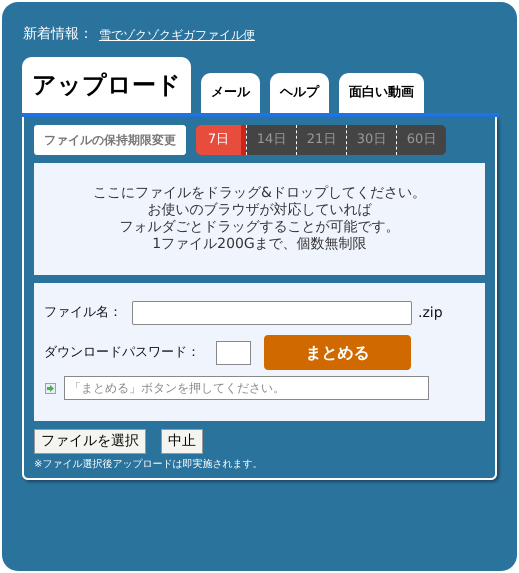  What do you see at coordinates (122, 353) in the screenshot?
I see `password-label: ダウンロードパスワード：` at bounding box center [122, 353].